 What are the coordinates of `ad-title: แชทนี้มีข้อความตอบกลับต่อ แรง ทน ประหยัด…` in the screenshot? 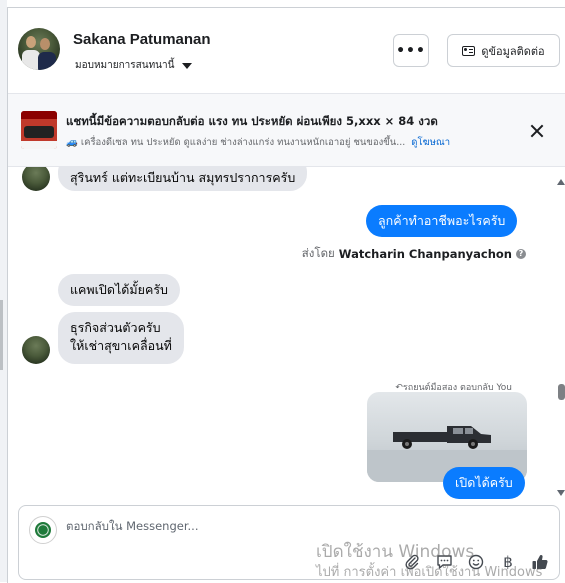 It's located at (252, 121).